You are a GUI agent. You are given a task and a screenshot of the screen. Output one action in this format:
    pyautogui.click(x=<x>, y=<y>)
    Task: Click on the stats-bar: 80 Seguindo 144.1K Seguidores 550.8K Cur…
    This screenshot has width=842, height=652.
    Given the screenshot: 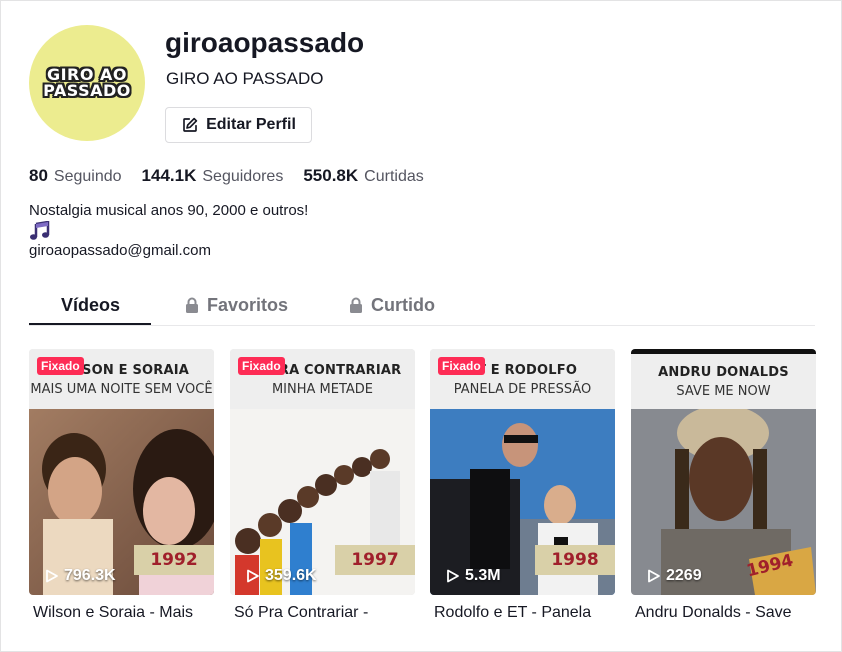 What is the action you would take?
    pyautogui.click(x=236, y=176)
    